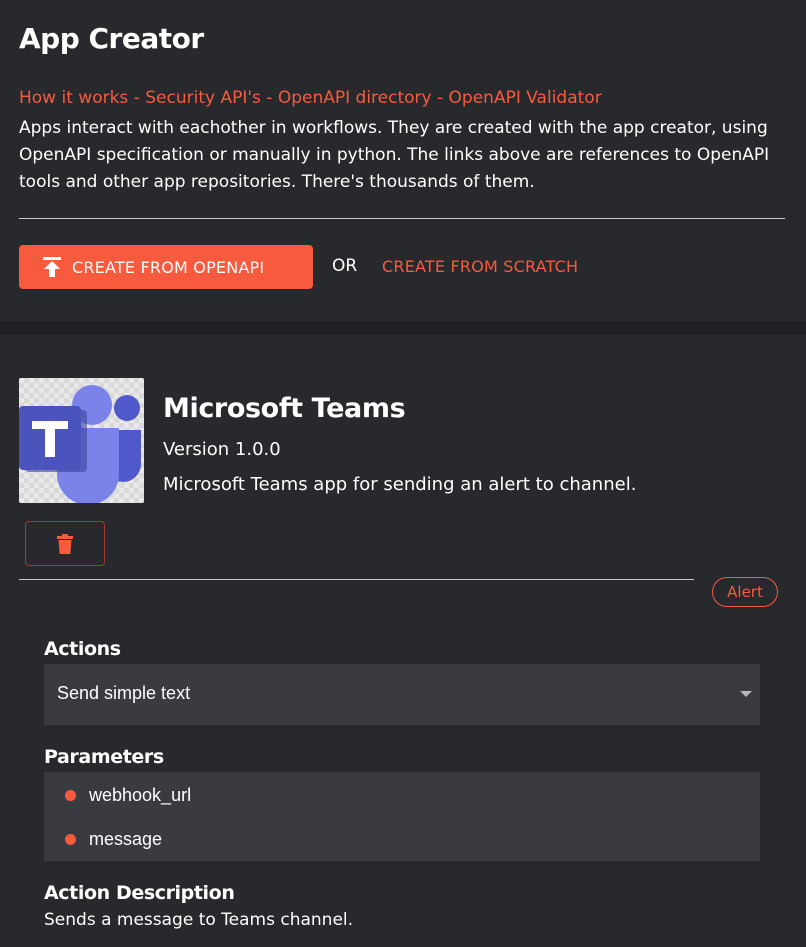 The width and height of the screenshot is (806, 947). Describe the element at coordinates (345, 266) in the screenshot. I see `or-label: OR` at that location.